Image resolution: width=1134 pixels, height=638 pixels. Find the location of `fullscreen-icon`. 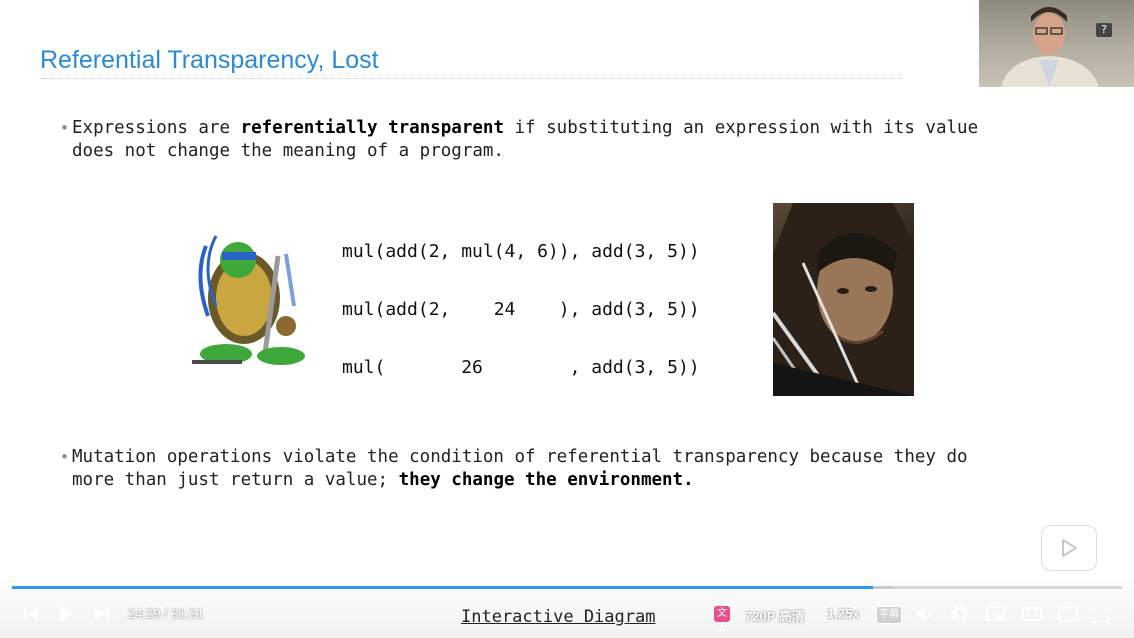

fullscreen-icon is located at coordinates (1068, 614).